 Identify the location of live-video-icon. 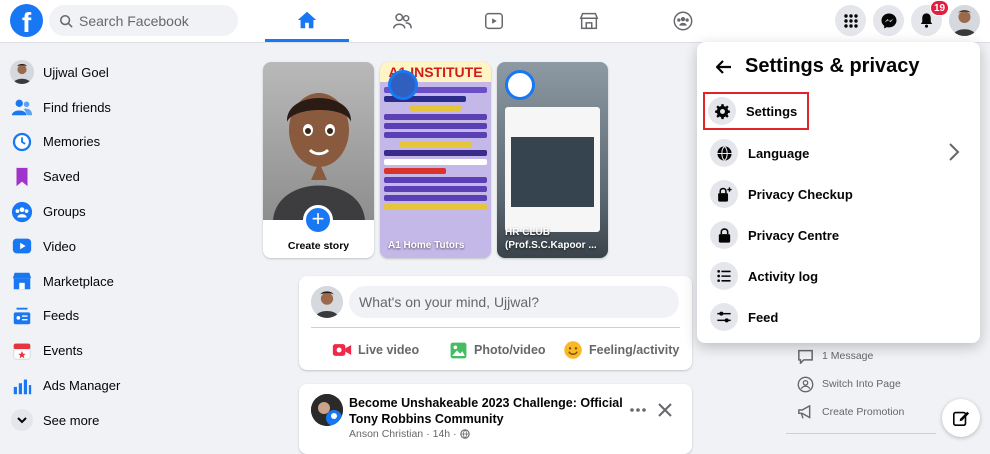
(342, 350).